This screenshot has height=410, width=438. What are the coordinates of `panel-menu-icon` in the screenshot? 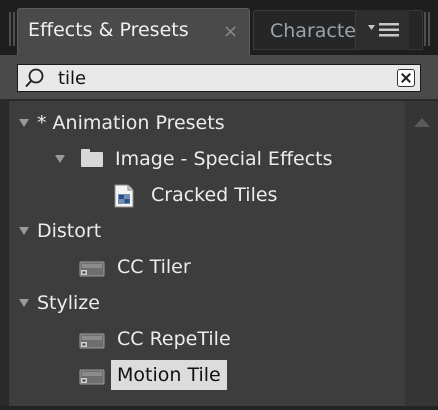 It's located at (383, 30).